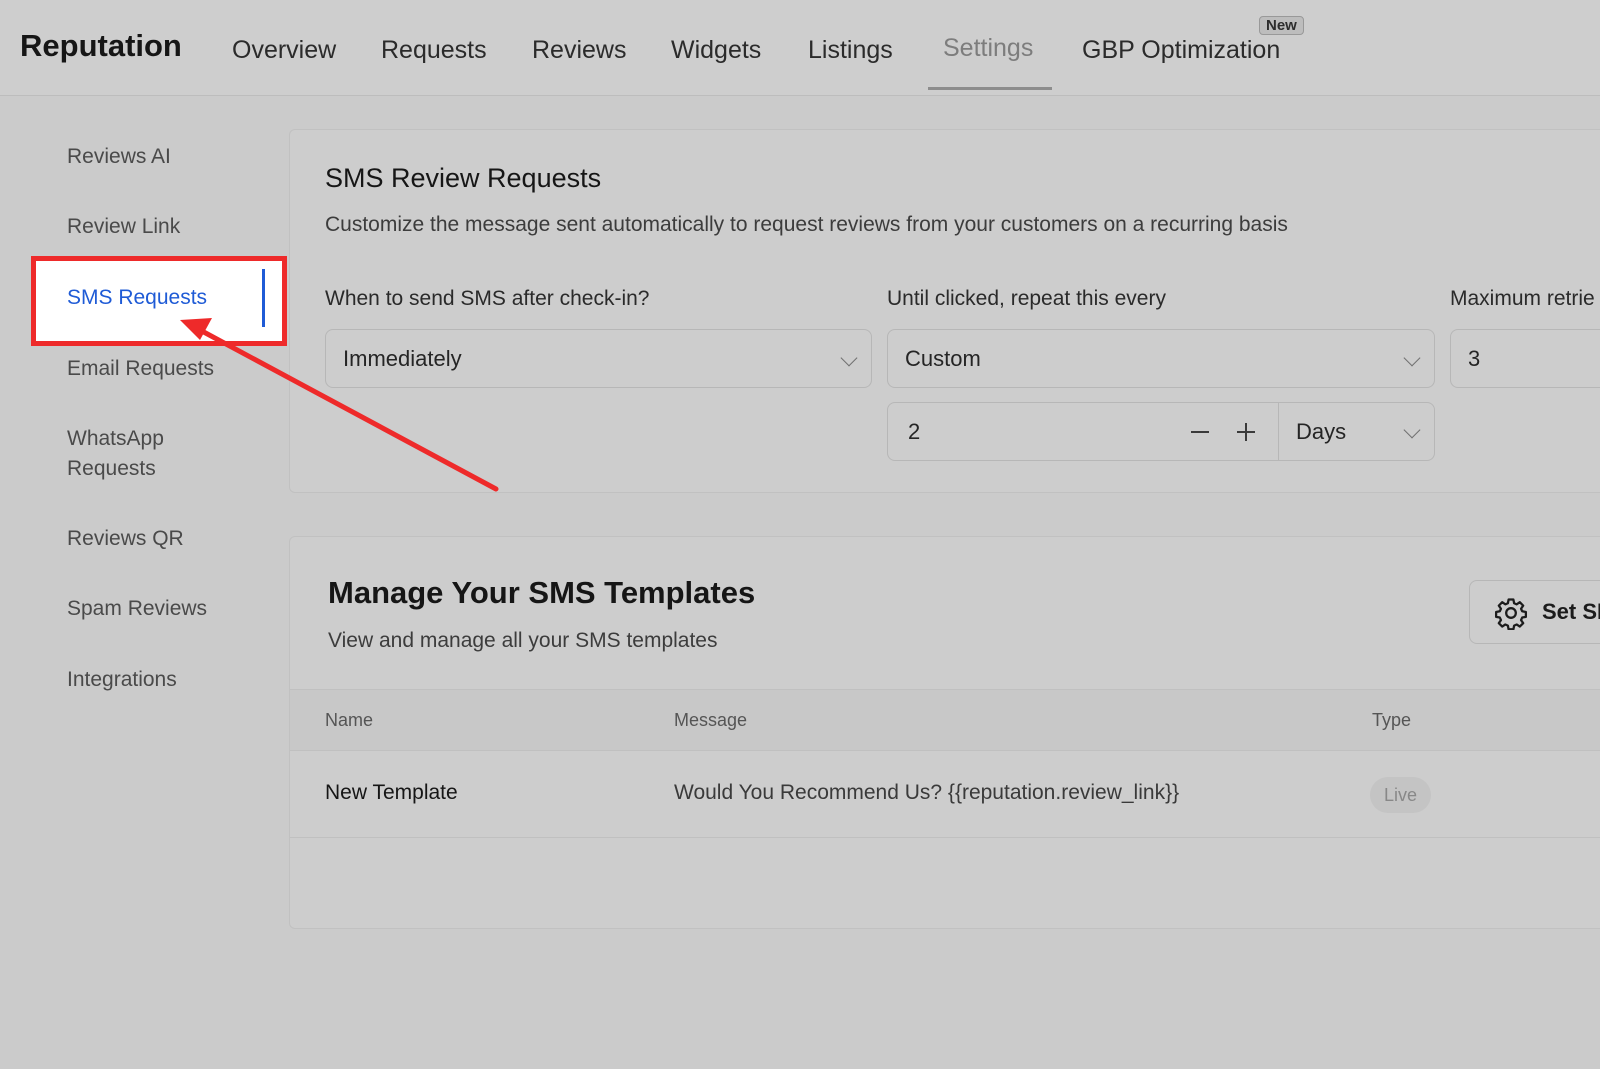 This screenshot has width=1600, height=1069. Describe the element at coordinates (1026, 298) in the screenshot. I see `repeat-interval-label: Until clicked, repeat this every` at that location.